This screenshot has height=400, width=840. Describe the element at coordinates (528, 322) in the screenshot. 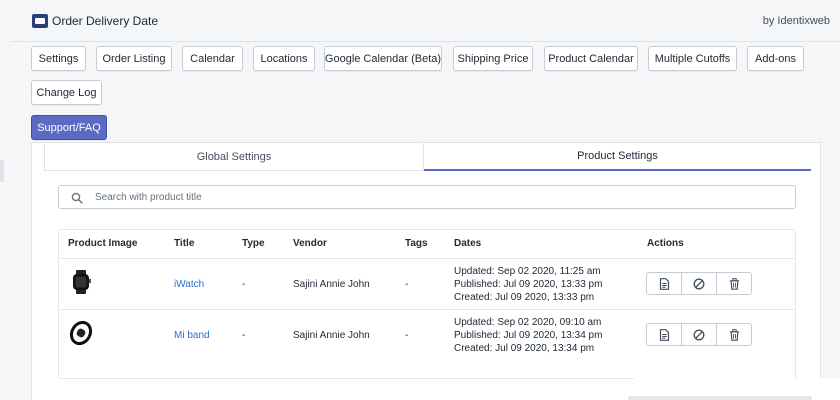

I see `updated-date: Updated: Sep 02 2020, 09:10 am` at that location.